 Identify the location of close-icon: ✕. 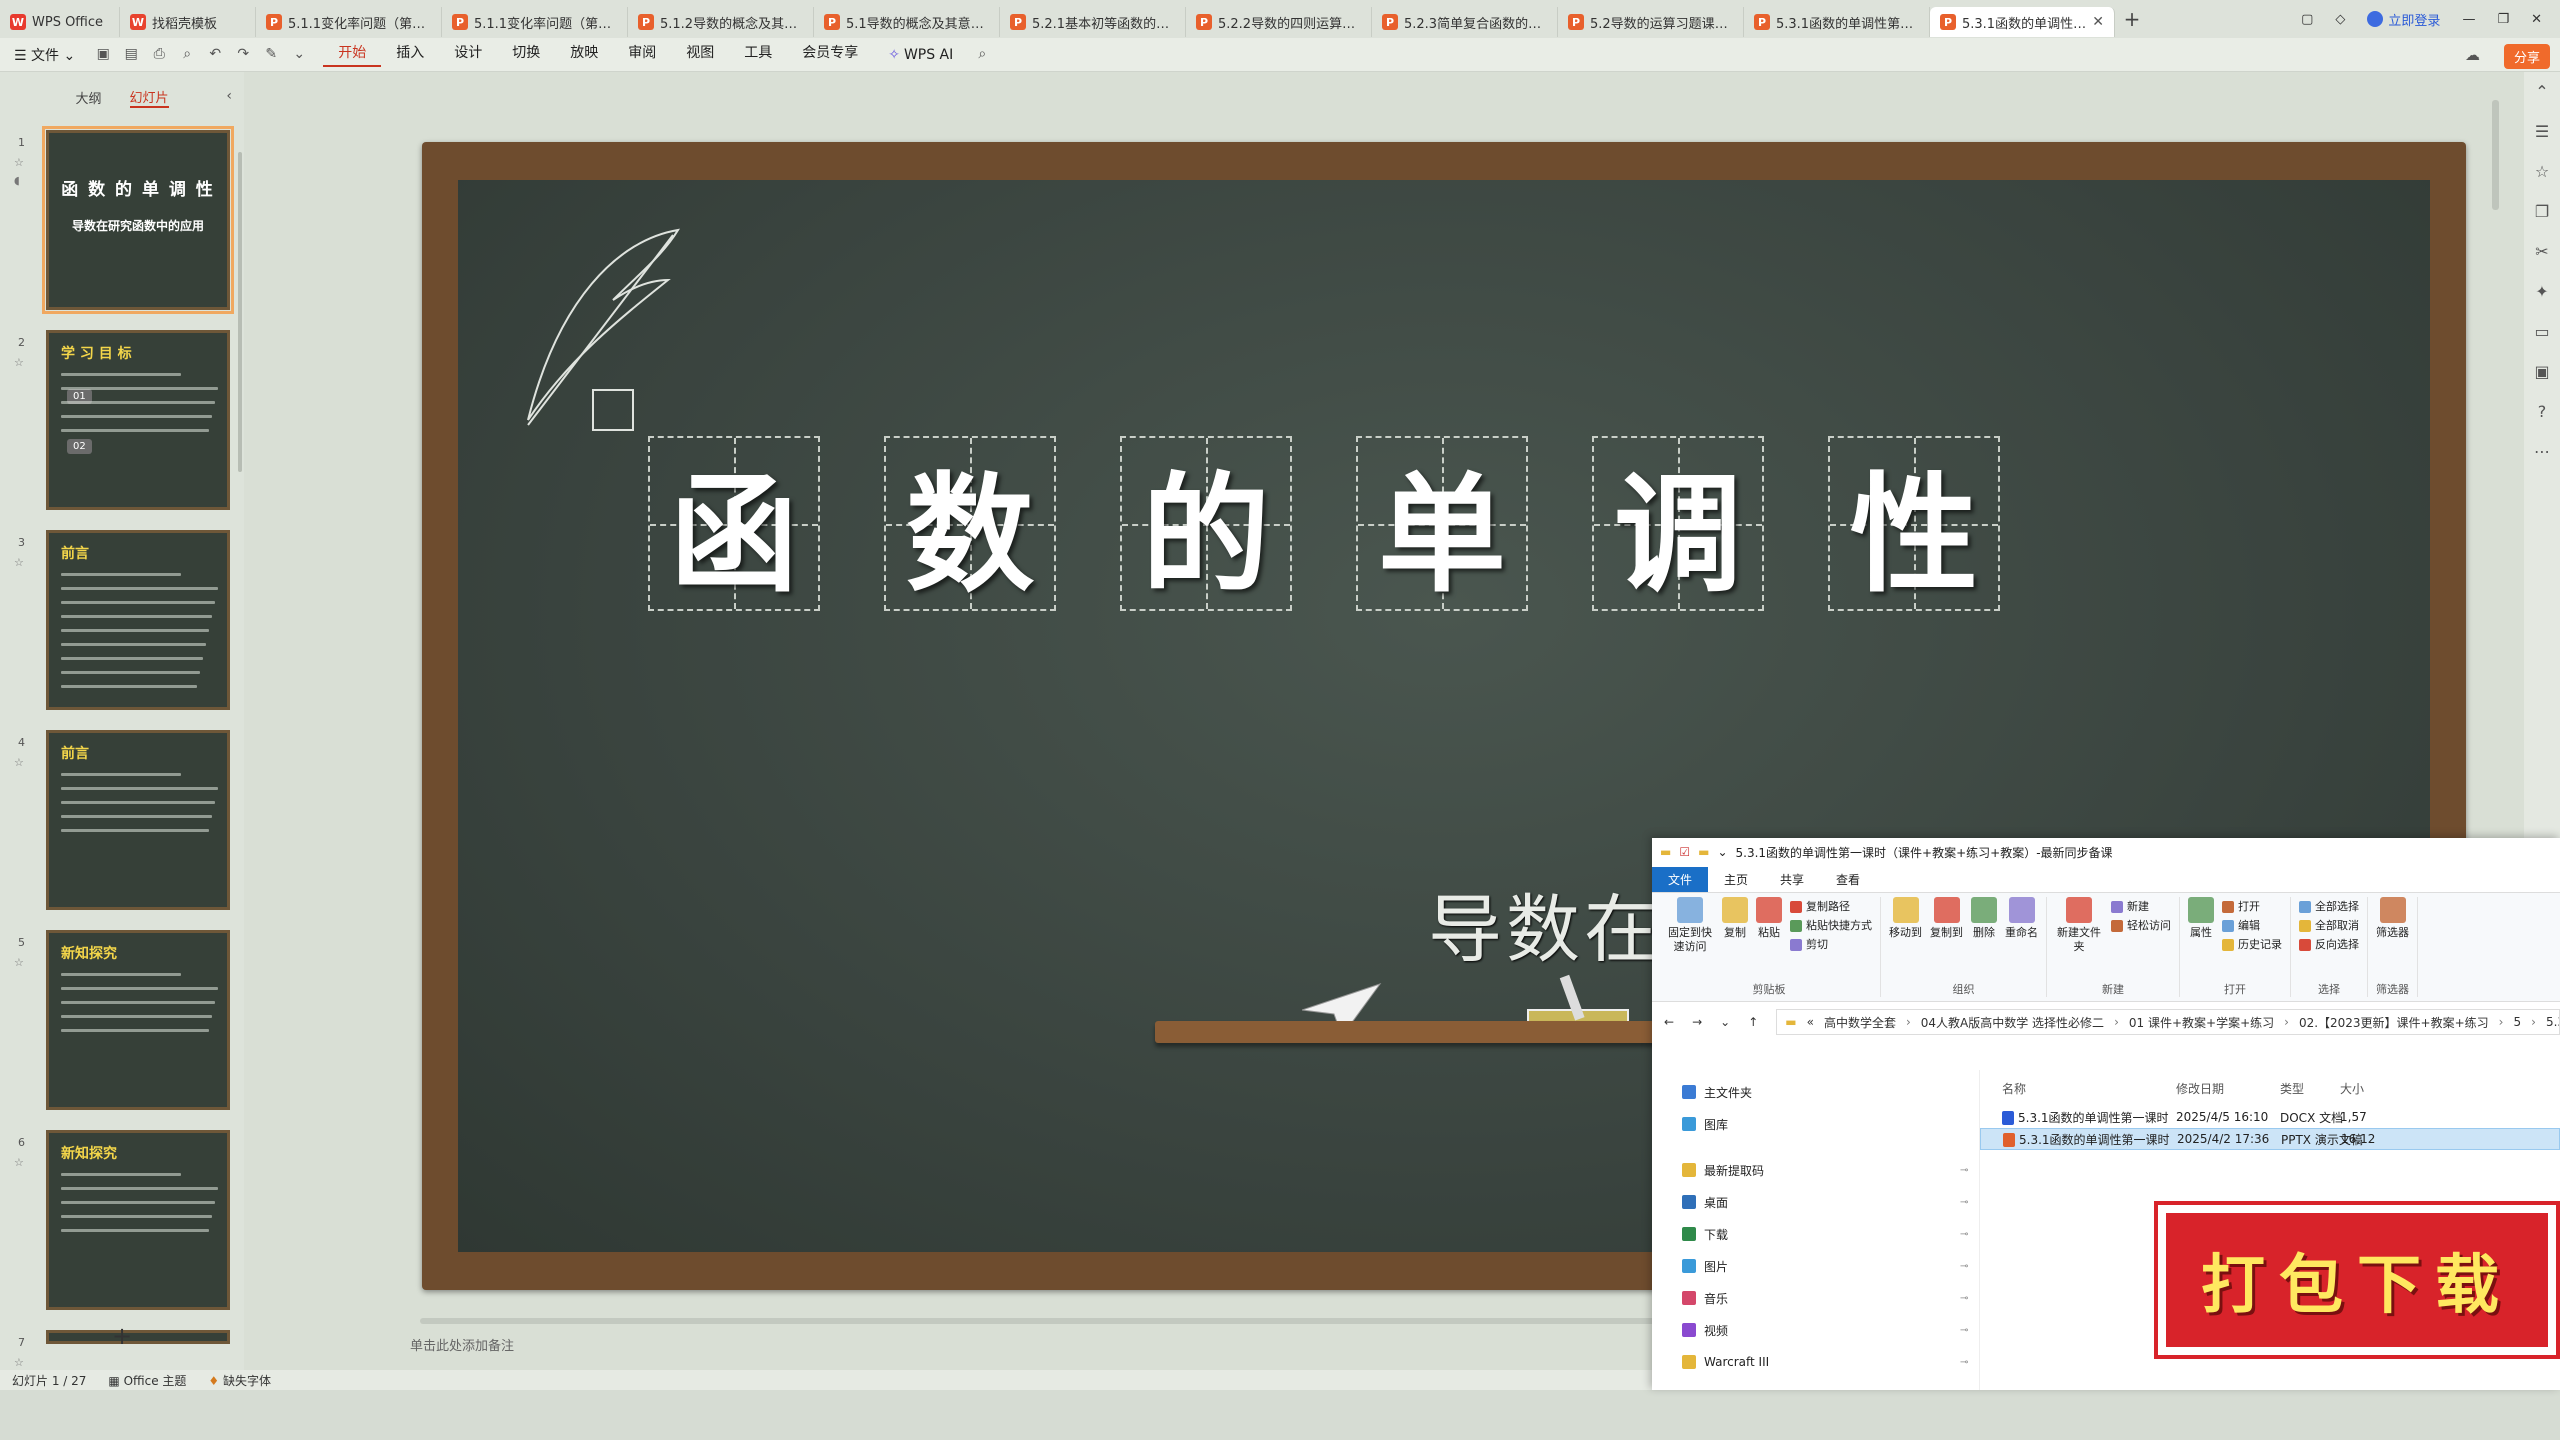
(2536, 19).